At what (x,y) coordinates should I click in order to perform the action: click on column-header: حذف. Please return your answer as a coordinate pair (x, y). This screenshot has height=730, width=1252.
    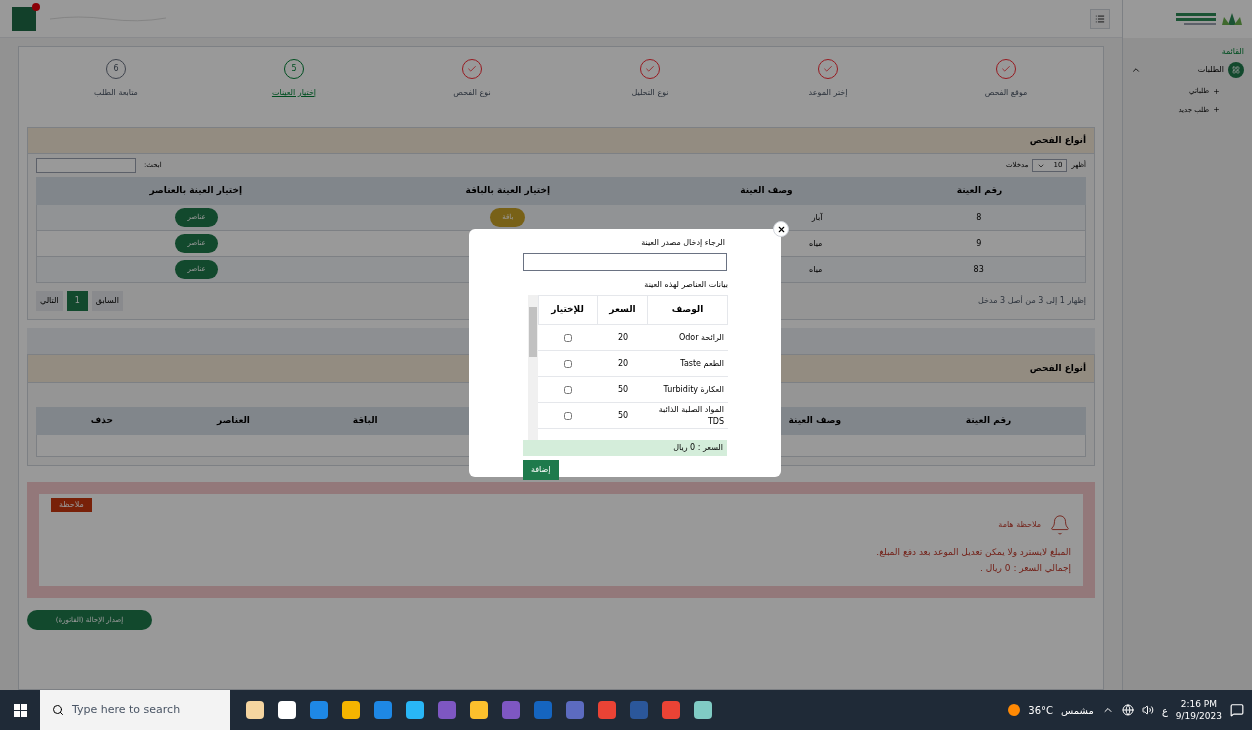
    Looking at the image, I should click on (102, 421).